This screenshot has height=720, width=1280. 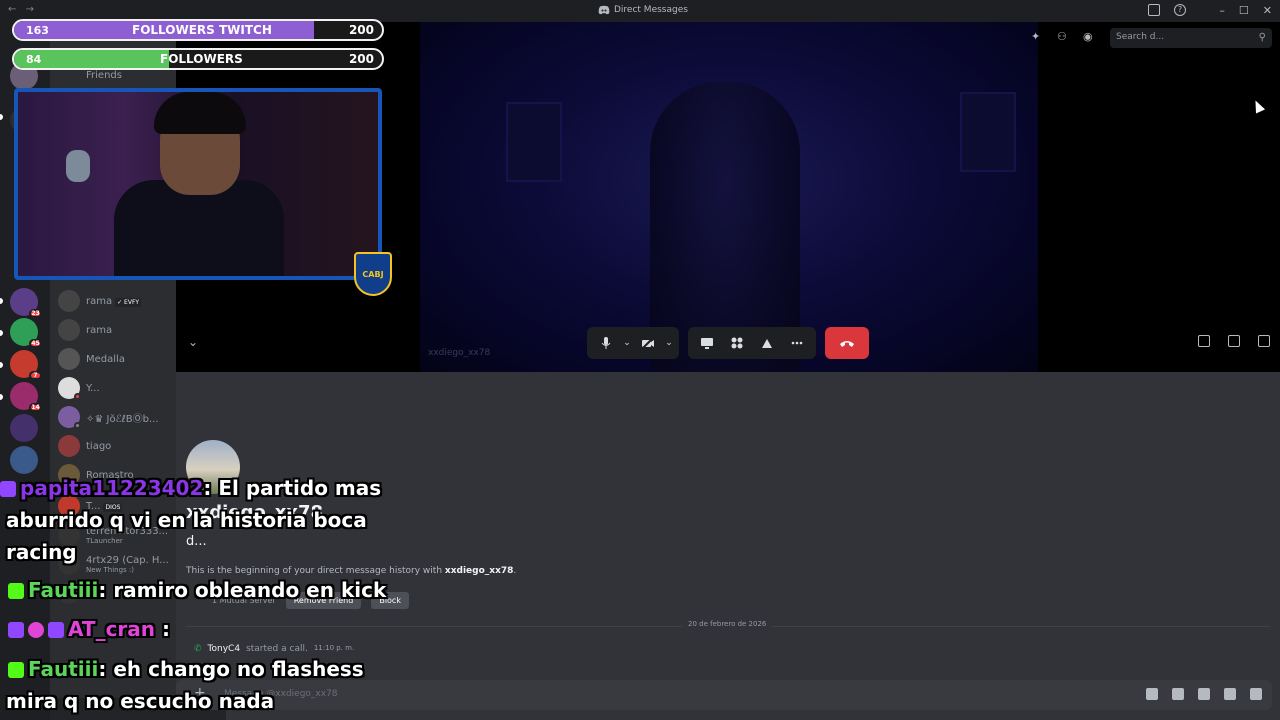 I want to click on window-title: Direct Messages, so click(x=643, y=10).